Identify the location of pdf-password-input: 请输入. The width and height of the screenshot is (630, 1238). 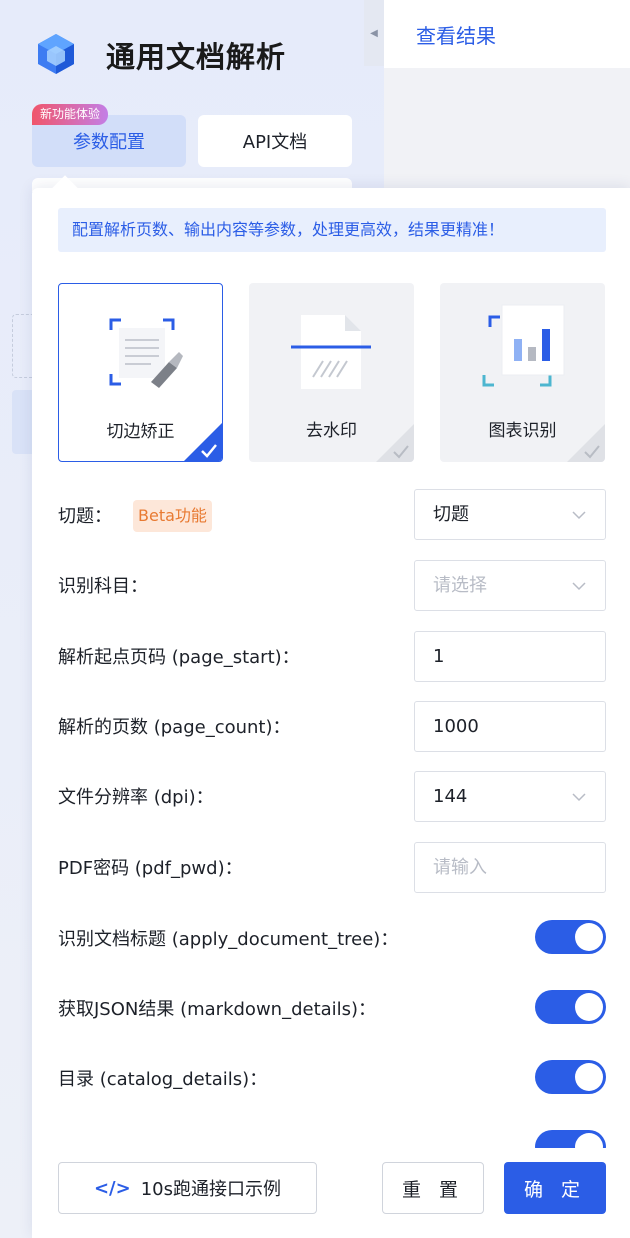
(510, 867).